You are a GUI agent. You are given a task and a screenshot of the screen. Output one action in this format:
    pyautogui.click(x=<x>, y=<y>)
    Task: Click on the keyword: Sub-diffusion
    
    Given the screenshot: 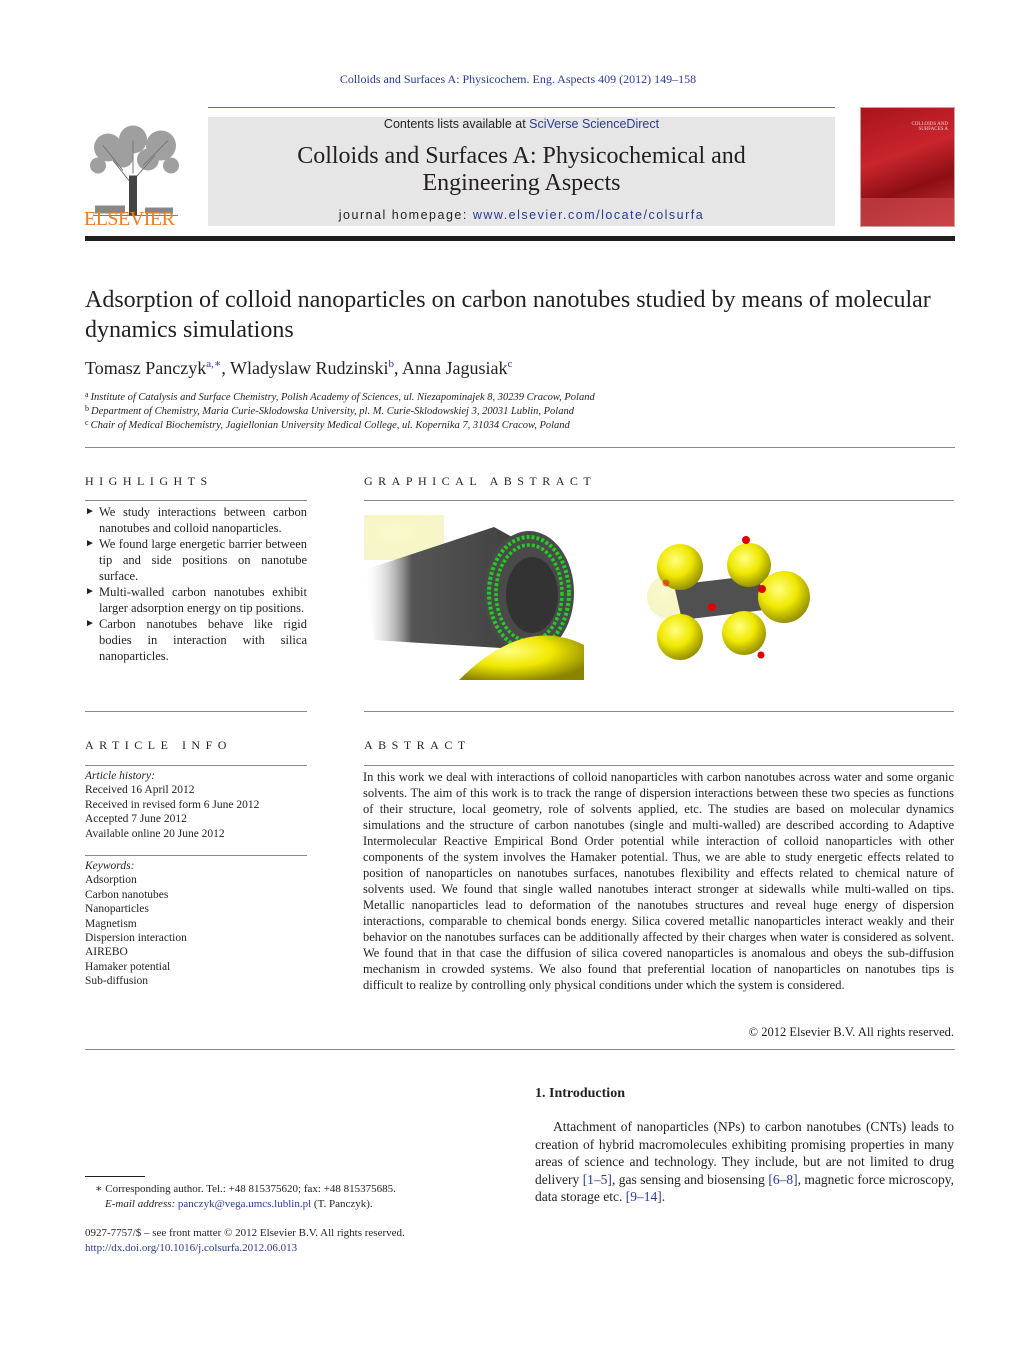 What is the action you would take?
    pyautogui.click(x=117, y=981)
    